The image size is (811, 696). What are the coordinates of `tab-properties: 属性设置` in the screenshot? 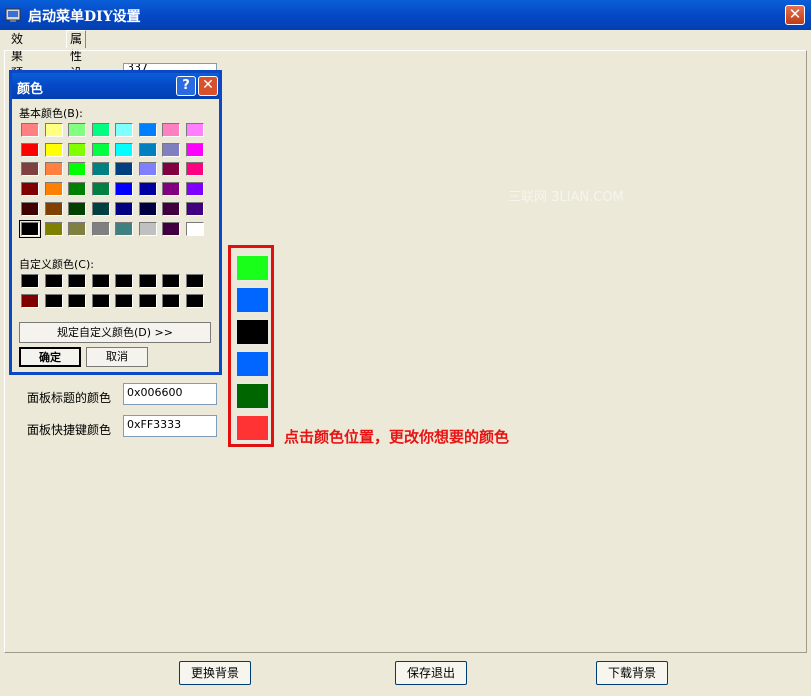 It's located at (76, 63).